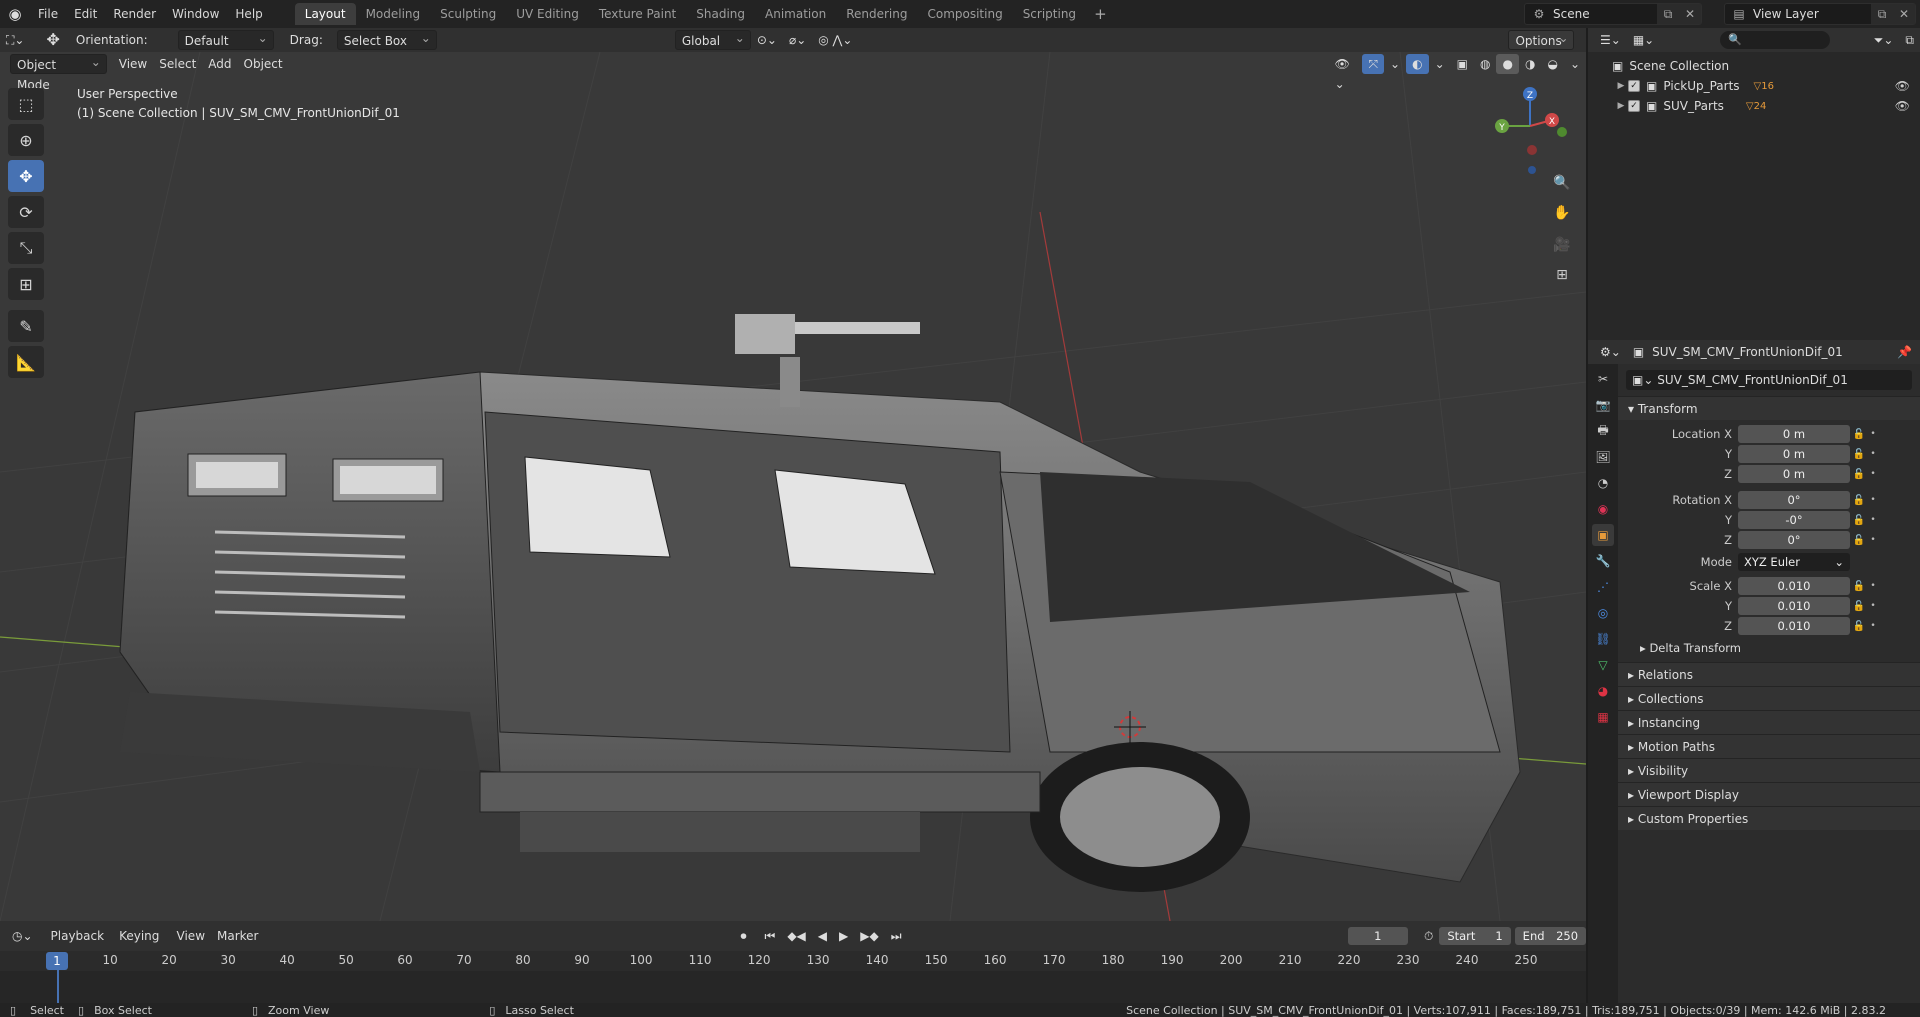 The height and width of the screenshot is (1017, 1920). What do you see at coordinates (52, 40) in the screenshot?
I see `move-tool-icon: ✥` at bounding box center [52, 40].